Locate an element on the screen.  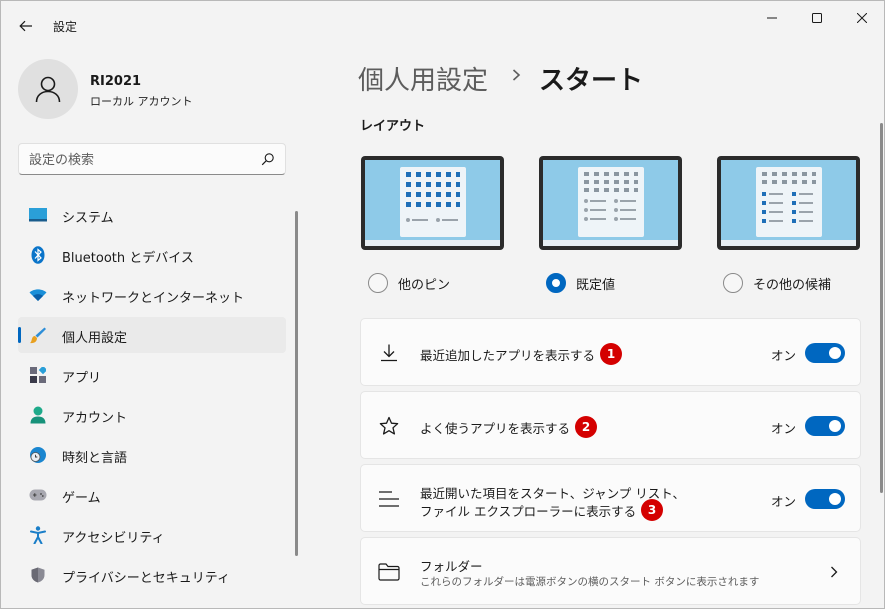
layout-preview-more-pins is located at coordinates (432, 203).